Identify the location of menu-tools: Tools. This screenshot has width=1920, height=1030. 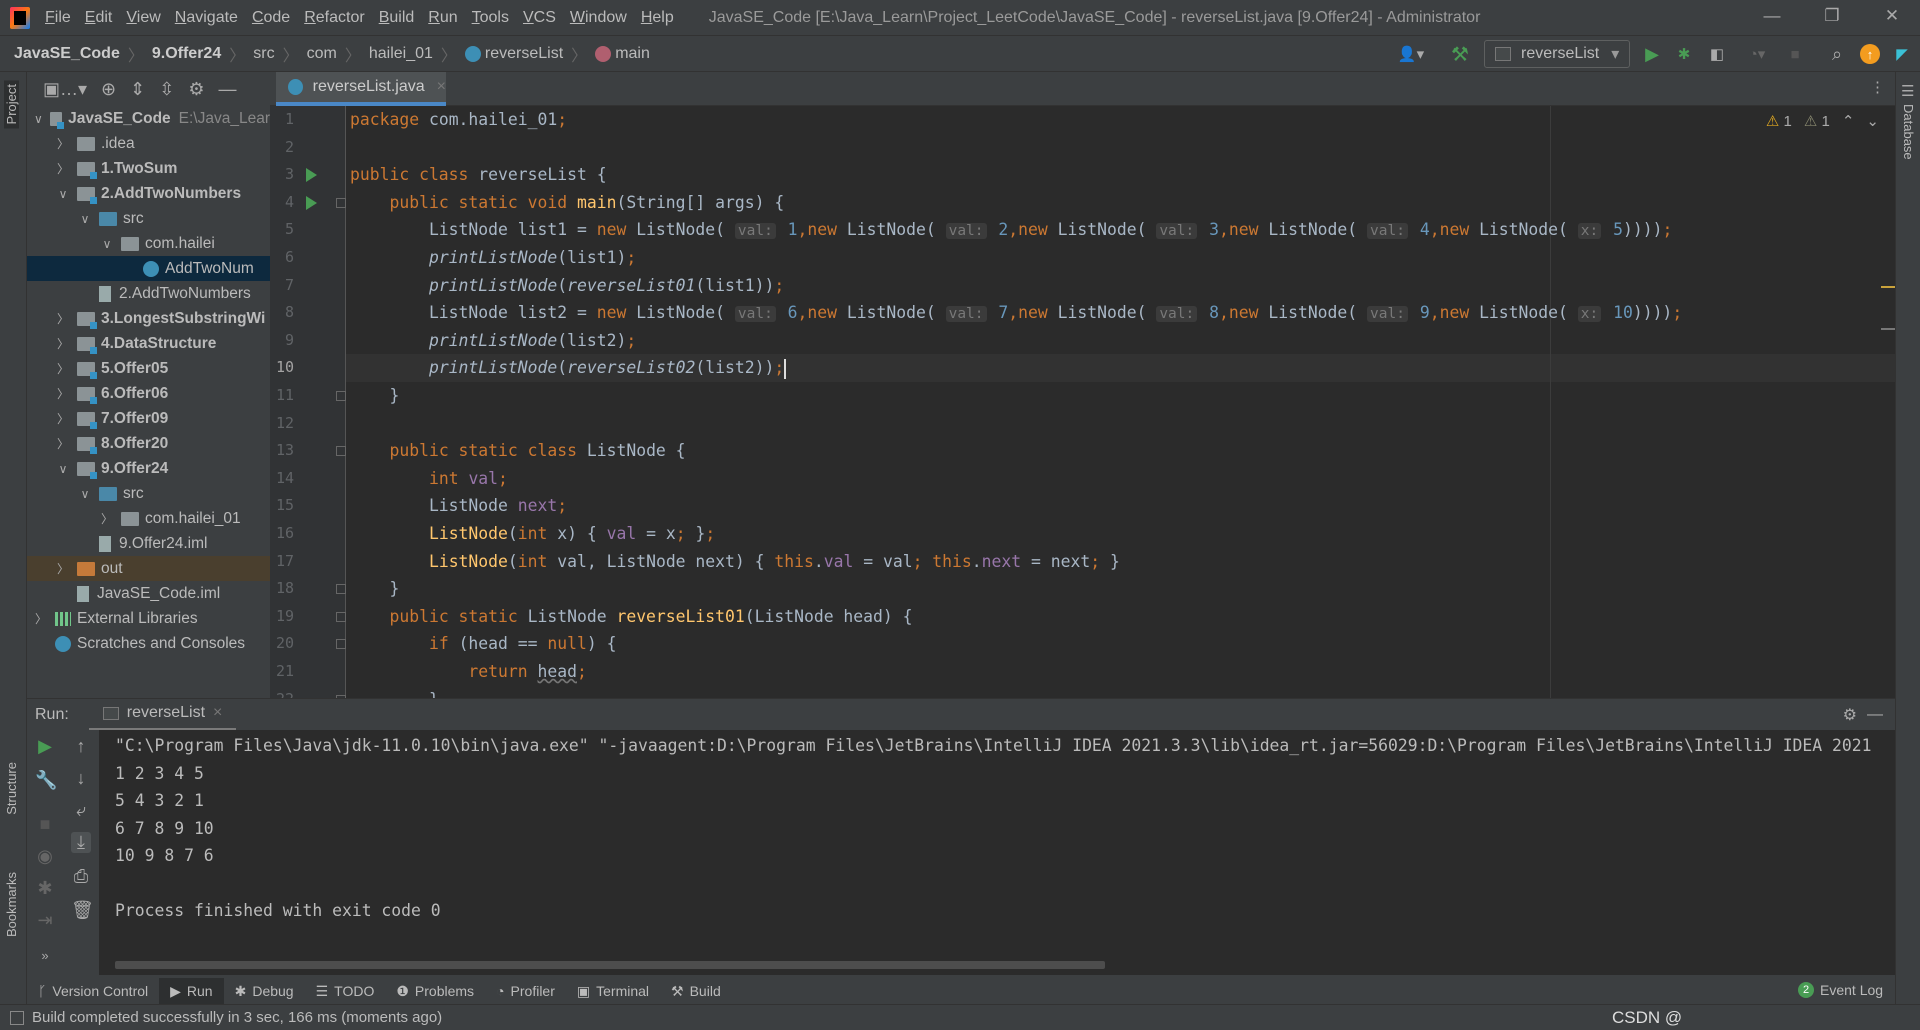
(490, 18).